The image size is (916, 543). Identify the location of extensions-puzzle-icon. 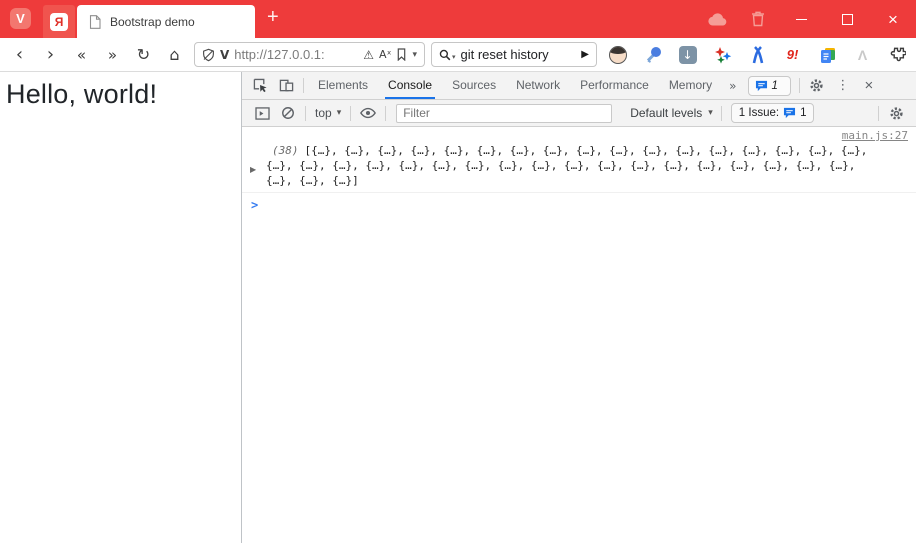
(897, 54).